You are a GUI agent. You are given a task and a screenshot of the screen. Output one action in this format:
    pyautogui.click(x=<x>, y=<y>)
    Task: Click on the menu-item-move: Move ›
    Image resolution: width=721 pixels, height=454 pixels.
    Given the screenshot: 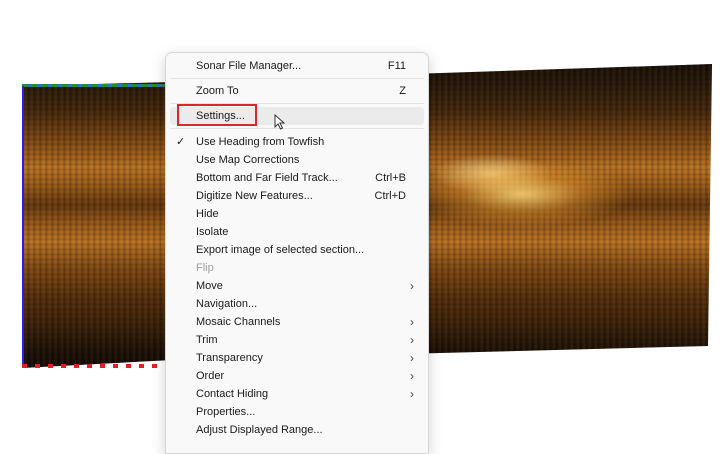 What is the action you would take?
    pyautogui.click(x=297, y=286)
    